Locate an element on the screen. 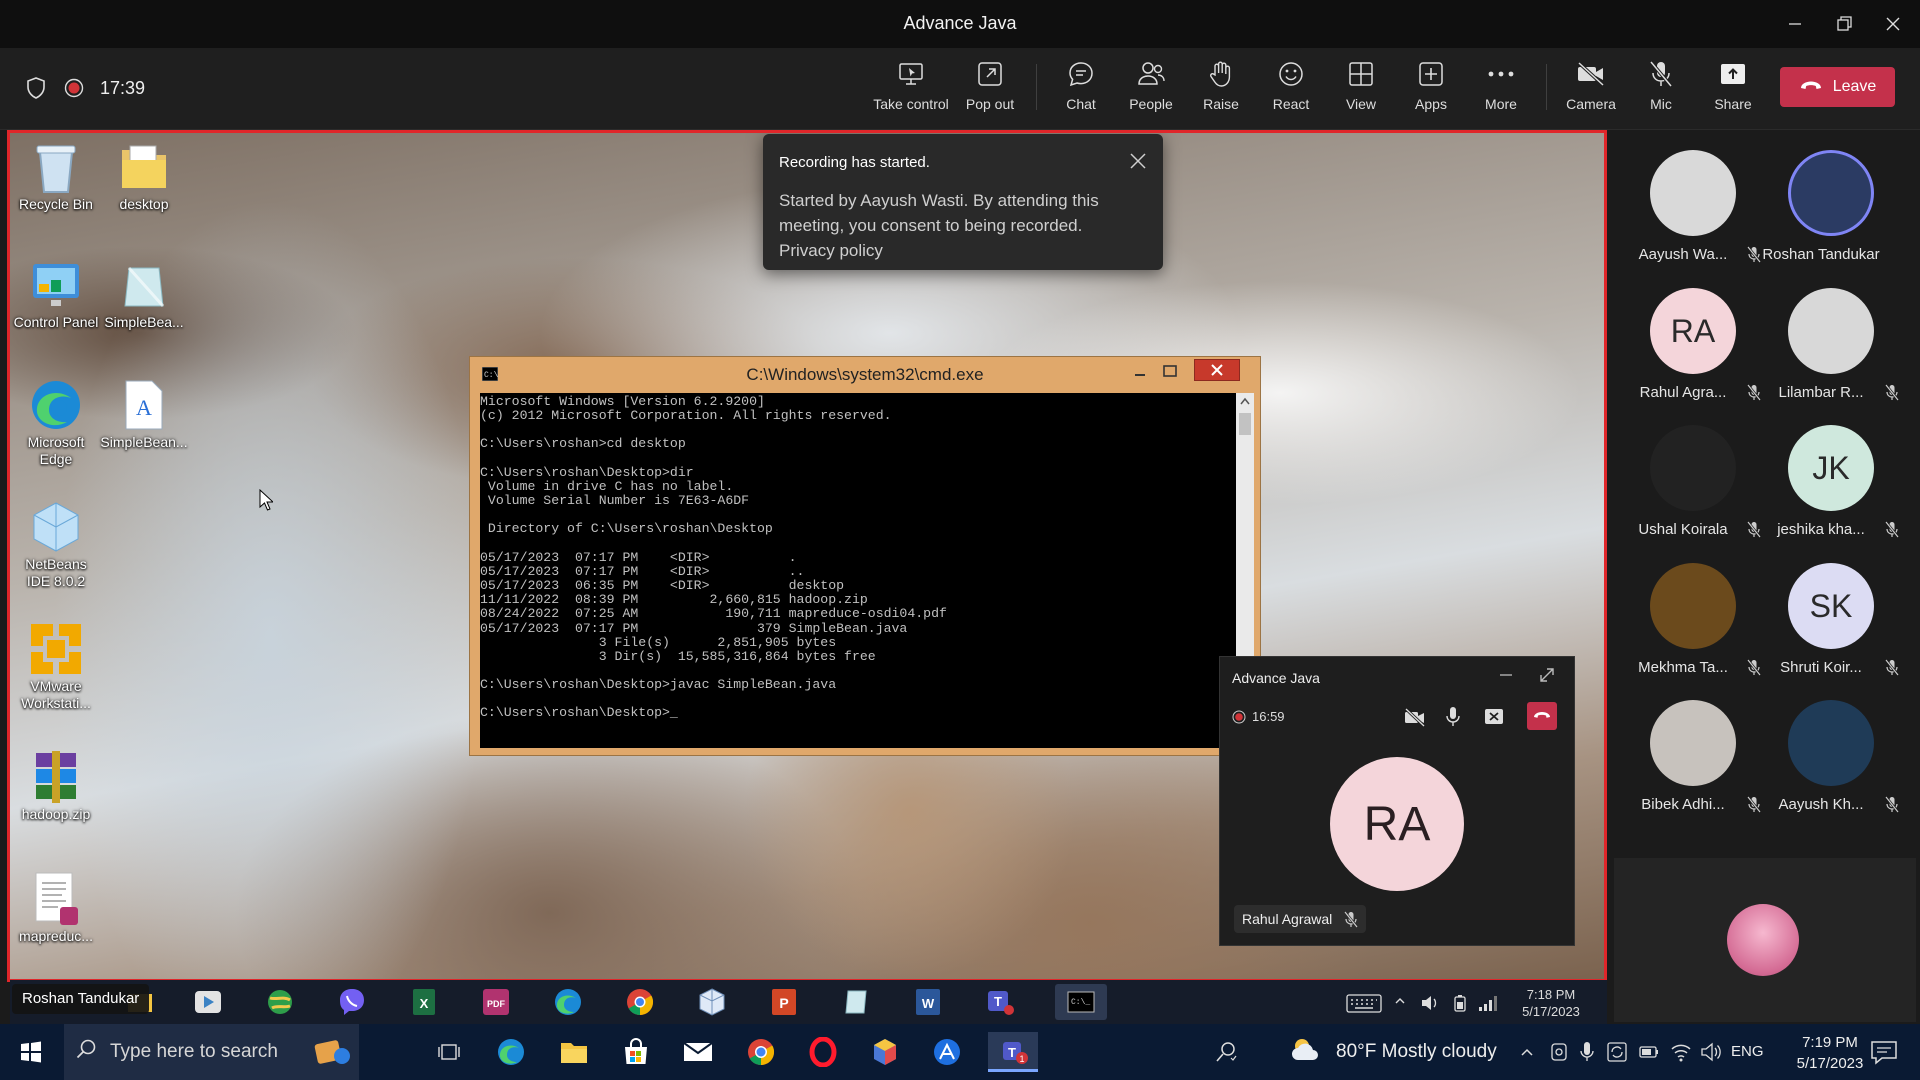 This screenshot has height=1080, width=1920. stop-share-icon is located at coordinates (1494, 719).